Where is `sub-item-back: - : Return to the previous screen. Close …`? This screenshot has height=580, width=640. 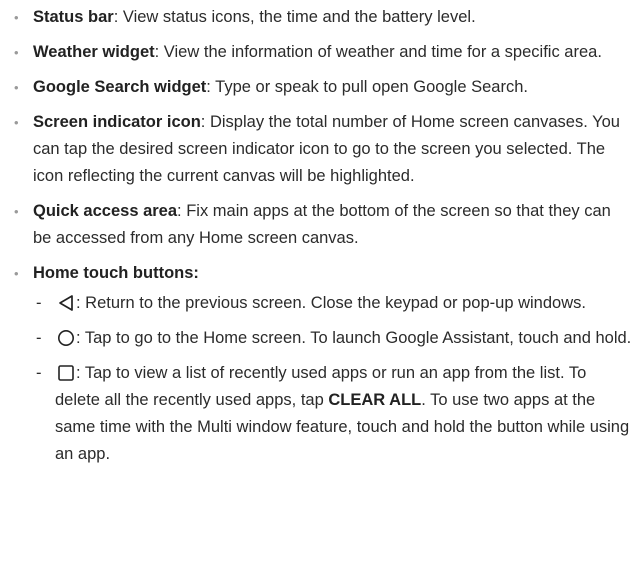 sub-item-back: - : Return to the previous screen. Close … is located at coordinates (332, 303).